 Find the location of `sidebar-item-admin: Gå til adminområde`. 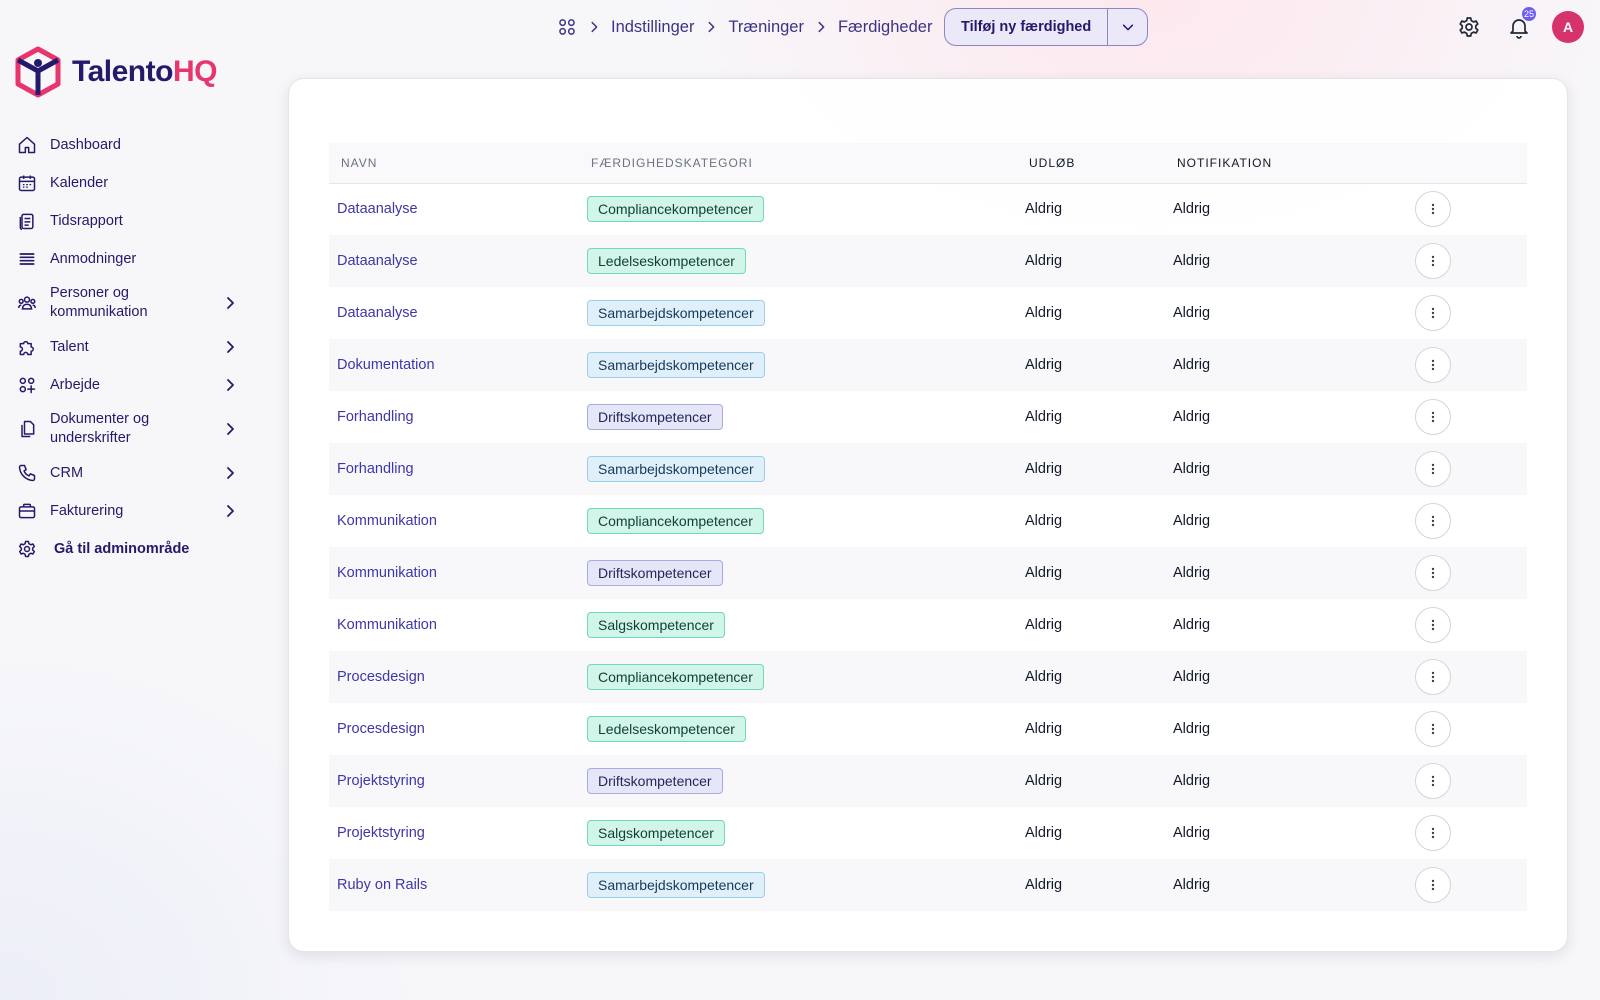

sidebar-item-admin: Gå til adminområde is located at coordinates (129, 549).